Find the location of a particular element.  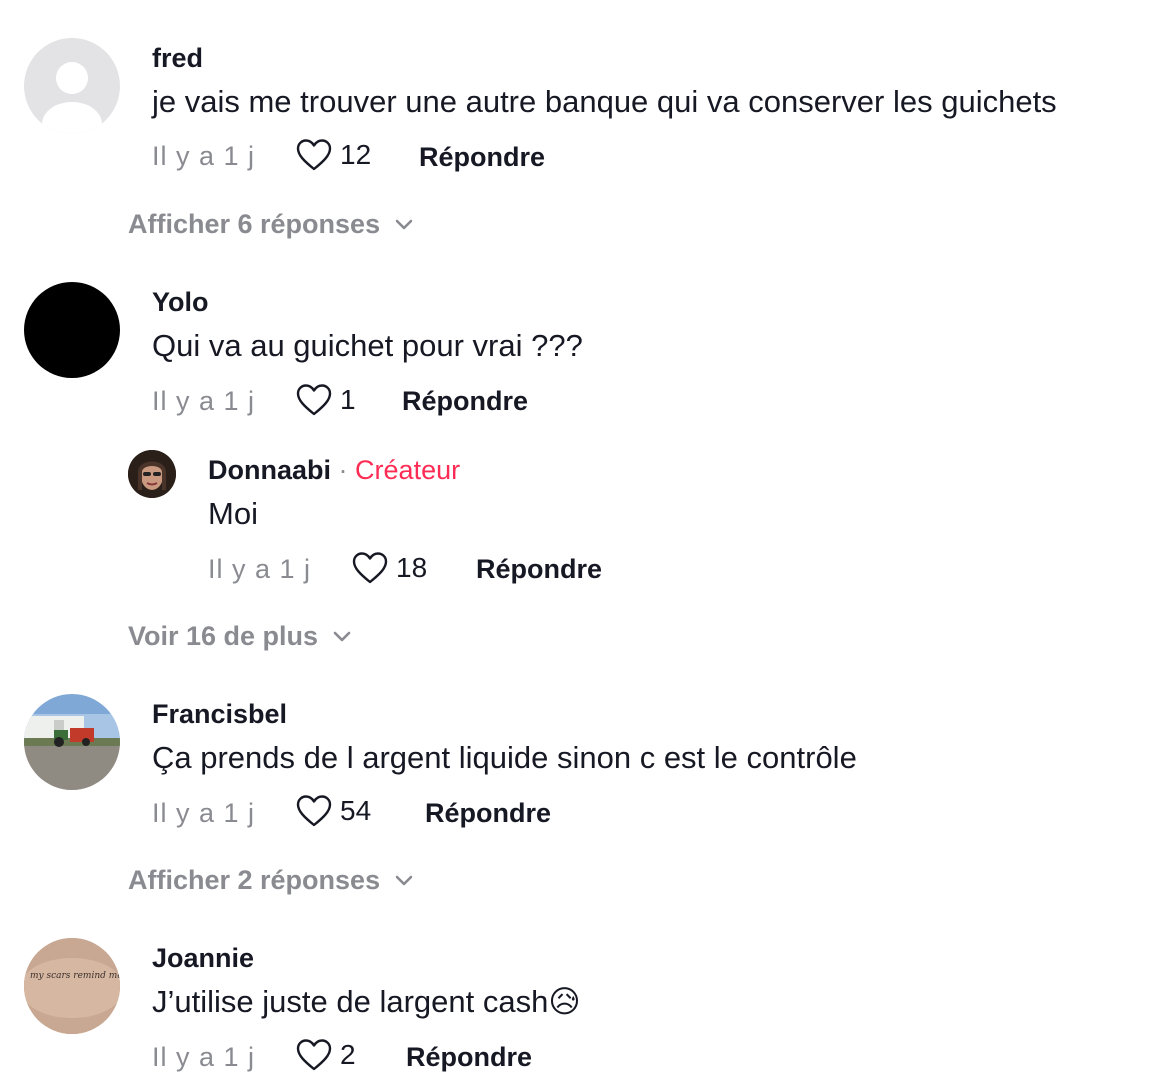

like-button: 18 is located at coordinates (389, 568).